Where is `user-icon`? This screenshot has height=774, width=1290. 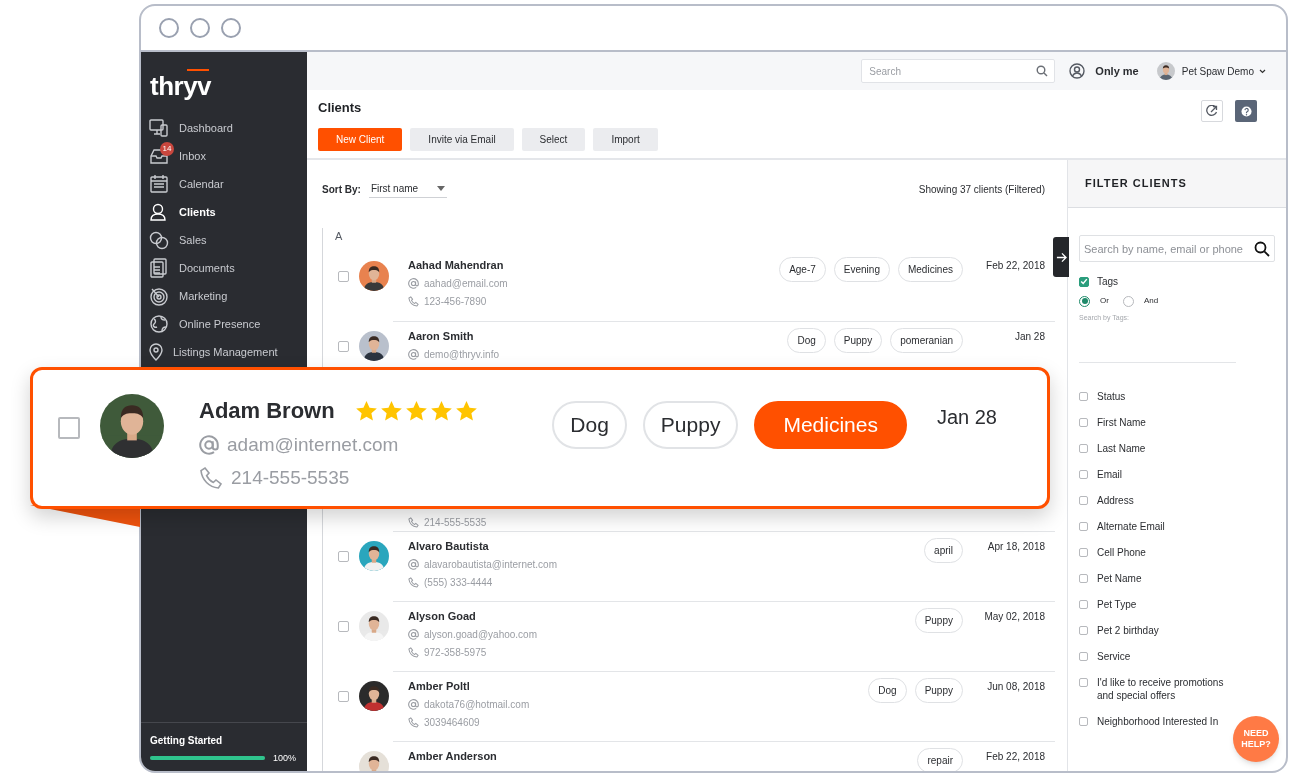 user-icon is located at coordinates (159, 212).